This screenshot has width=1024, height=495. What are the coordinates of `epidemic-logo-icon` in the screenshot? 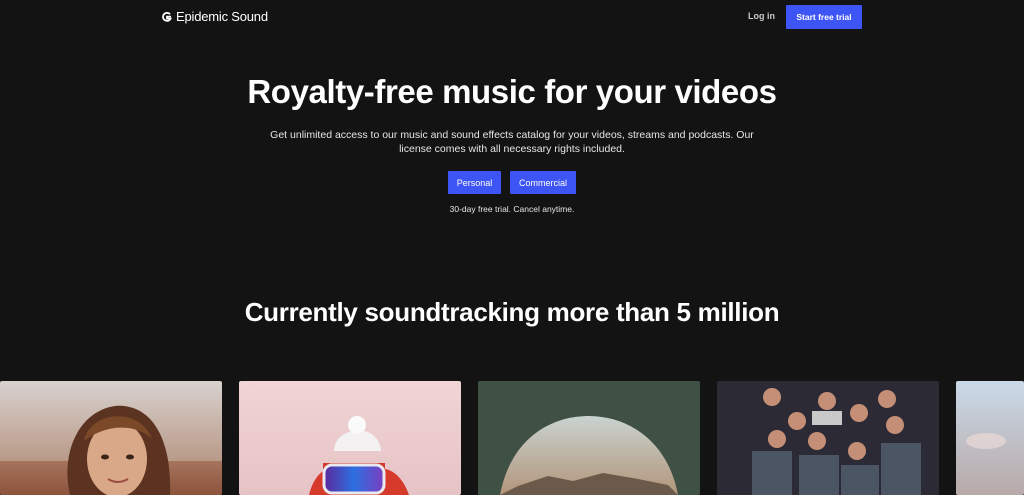 It's located at (167, 16).